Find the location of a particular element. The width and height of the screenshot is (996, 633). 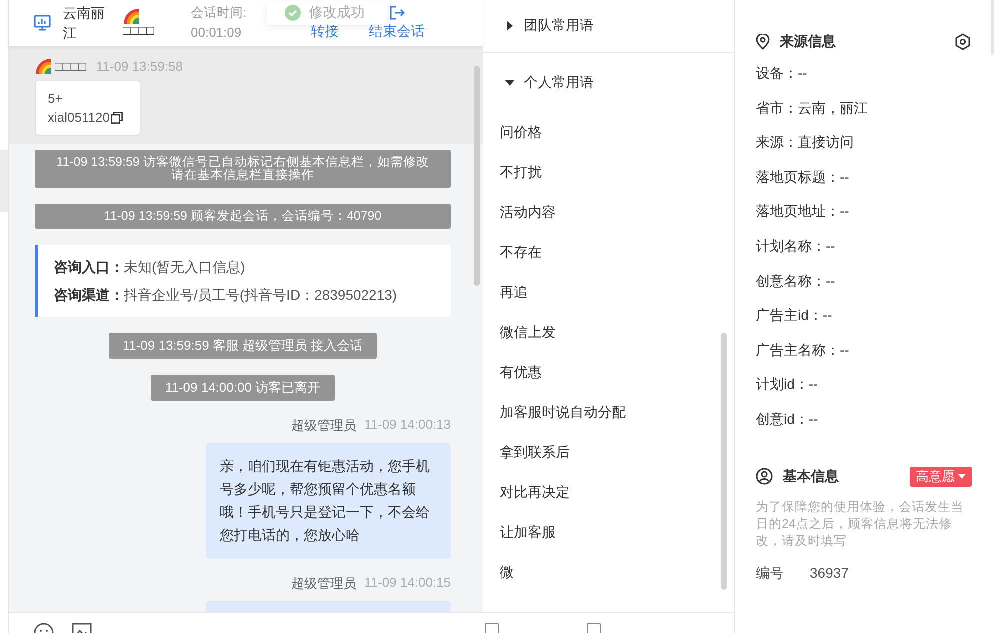

info-line: 来源：直接访问 is located at coordinates (805, 142).